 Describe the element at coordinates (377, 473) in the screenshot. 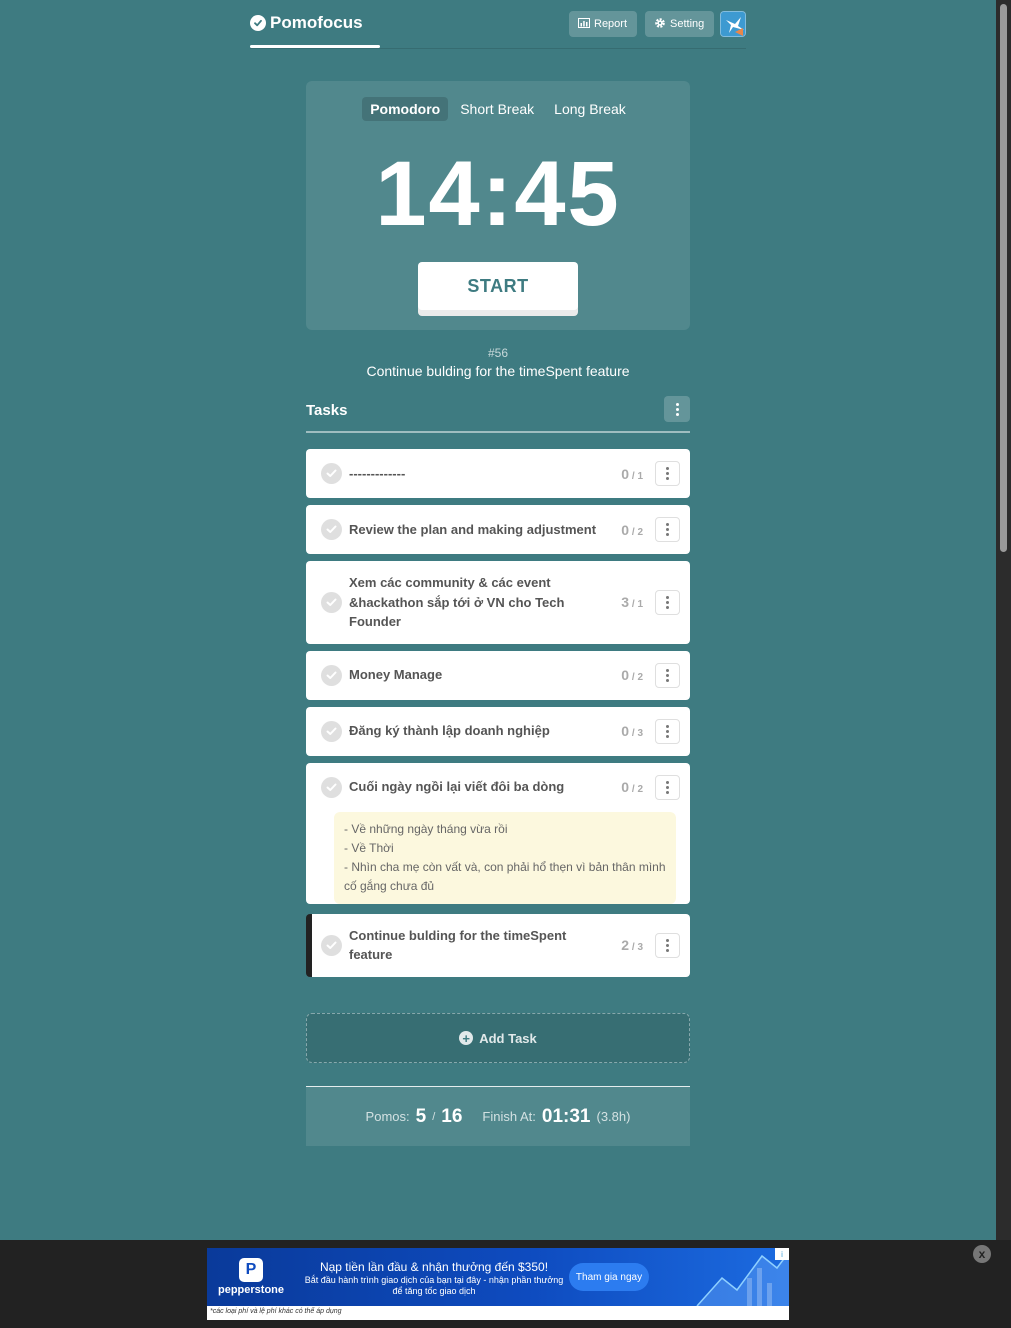

I see `task-title: -------------` at that location.